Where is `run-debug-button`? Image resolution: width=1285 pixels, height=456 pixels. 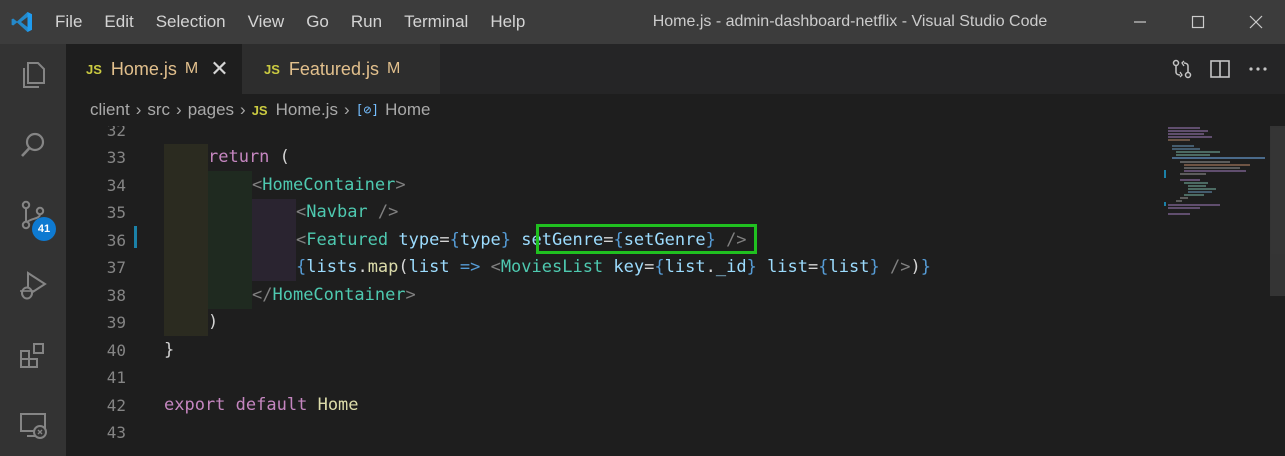 run-debug-button is located at coordinates (33, 285).